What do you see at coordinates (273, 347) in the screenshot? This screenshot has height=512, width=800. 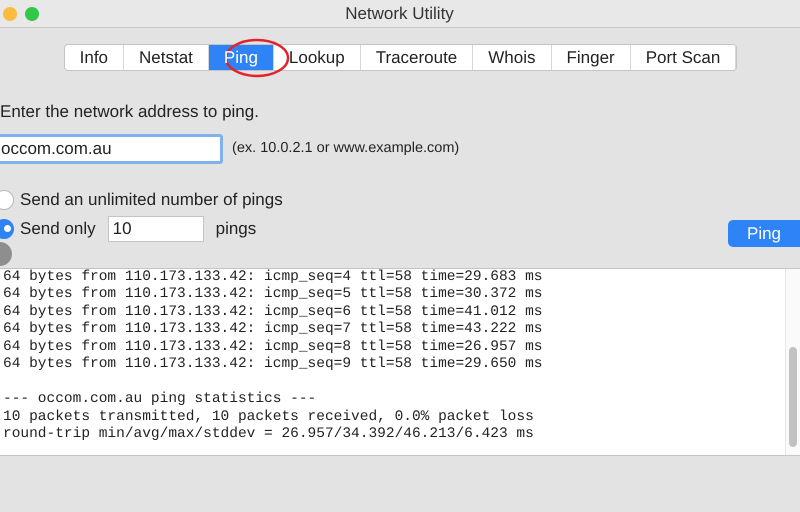 I see `output-line: 64 bytes from 110.173.133.42: icmp_seq=8 ttl=58 time=26.957 ms` at bounding box center [273, 347].